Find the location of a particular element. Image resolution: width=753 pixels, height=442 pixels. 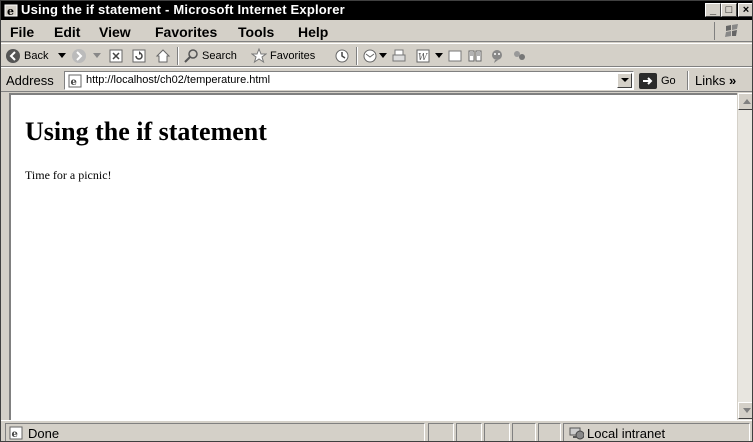

refresh-icon is located at coordinates (139, 56).